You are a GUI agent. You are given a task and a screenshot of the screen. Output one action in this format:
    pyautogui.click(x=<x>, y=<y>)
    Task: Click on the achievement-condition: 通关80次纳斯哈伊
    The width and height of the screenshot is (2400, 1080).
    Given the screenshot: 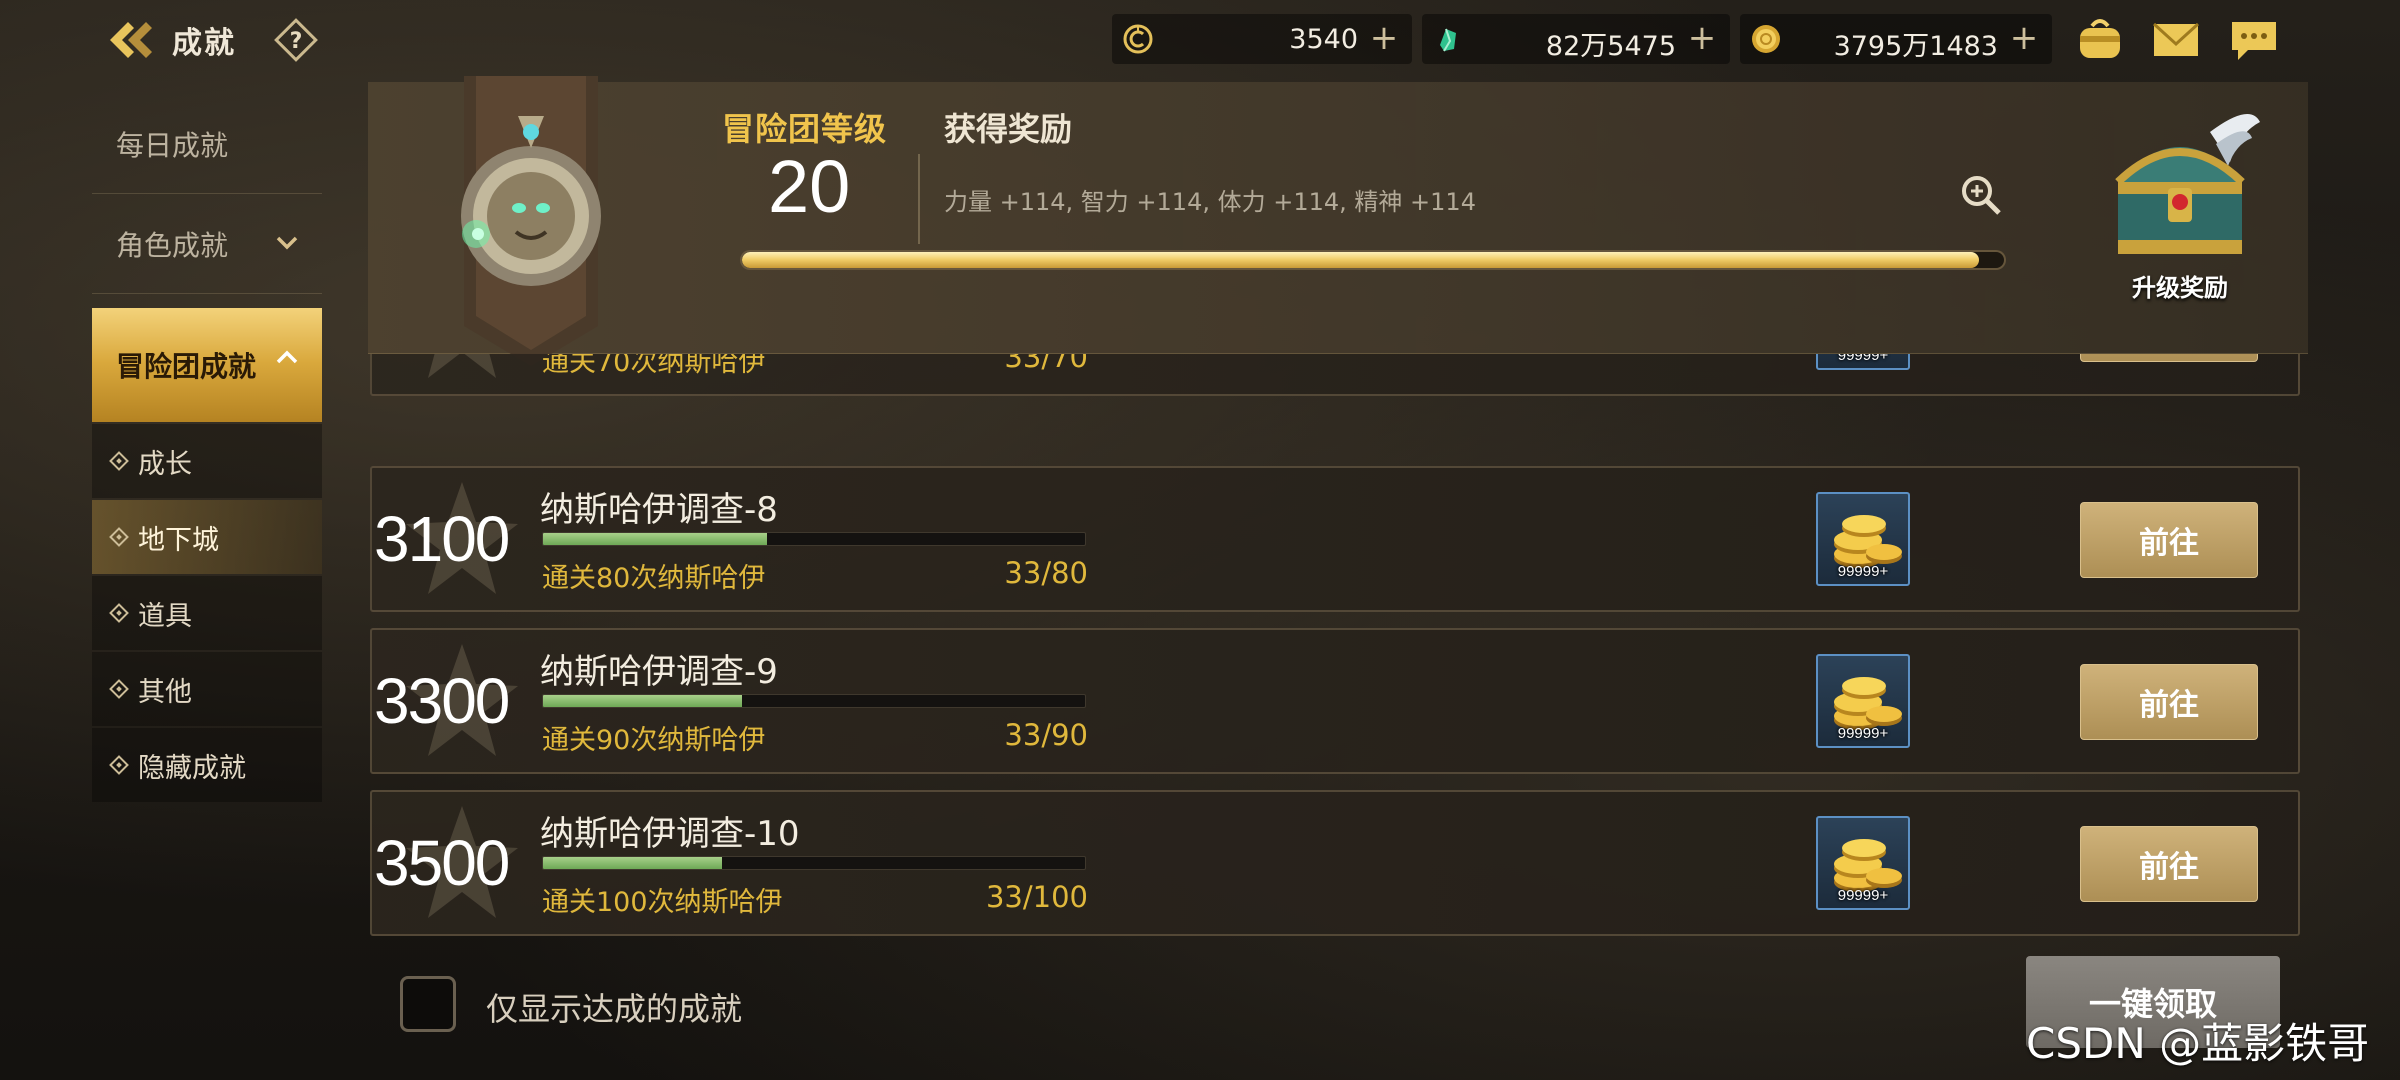 What is the action you would take?
    pyautogui.click(x=654, y=578)
    